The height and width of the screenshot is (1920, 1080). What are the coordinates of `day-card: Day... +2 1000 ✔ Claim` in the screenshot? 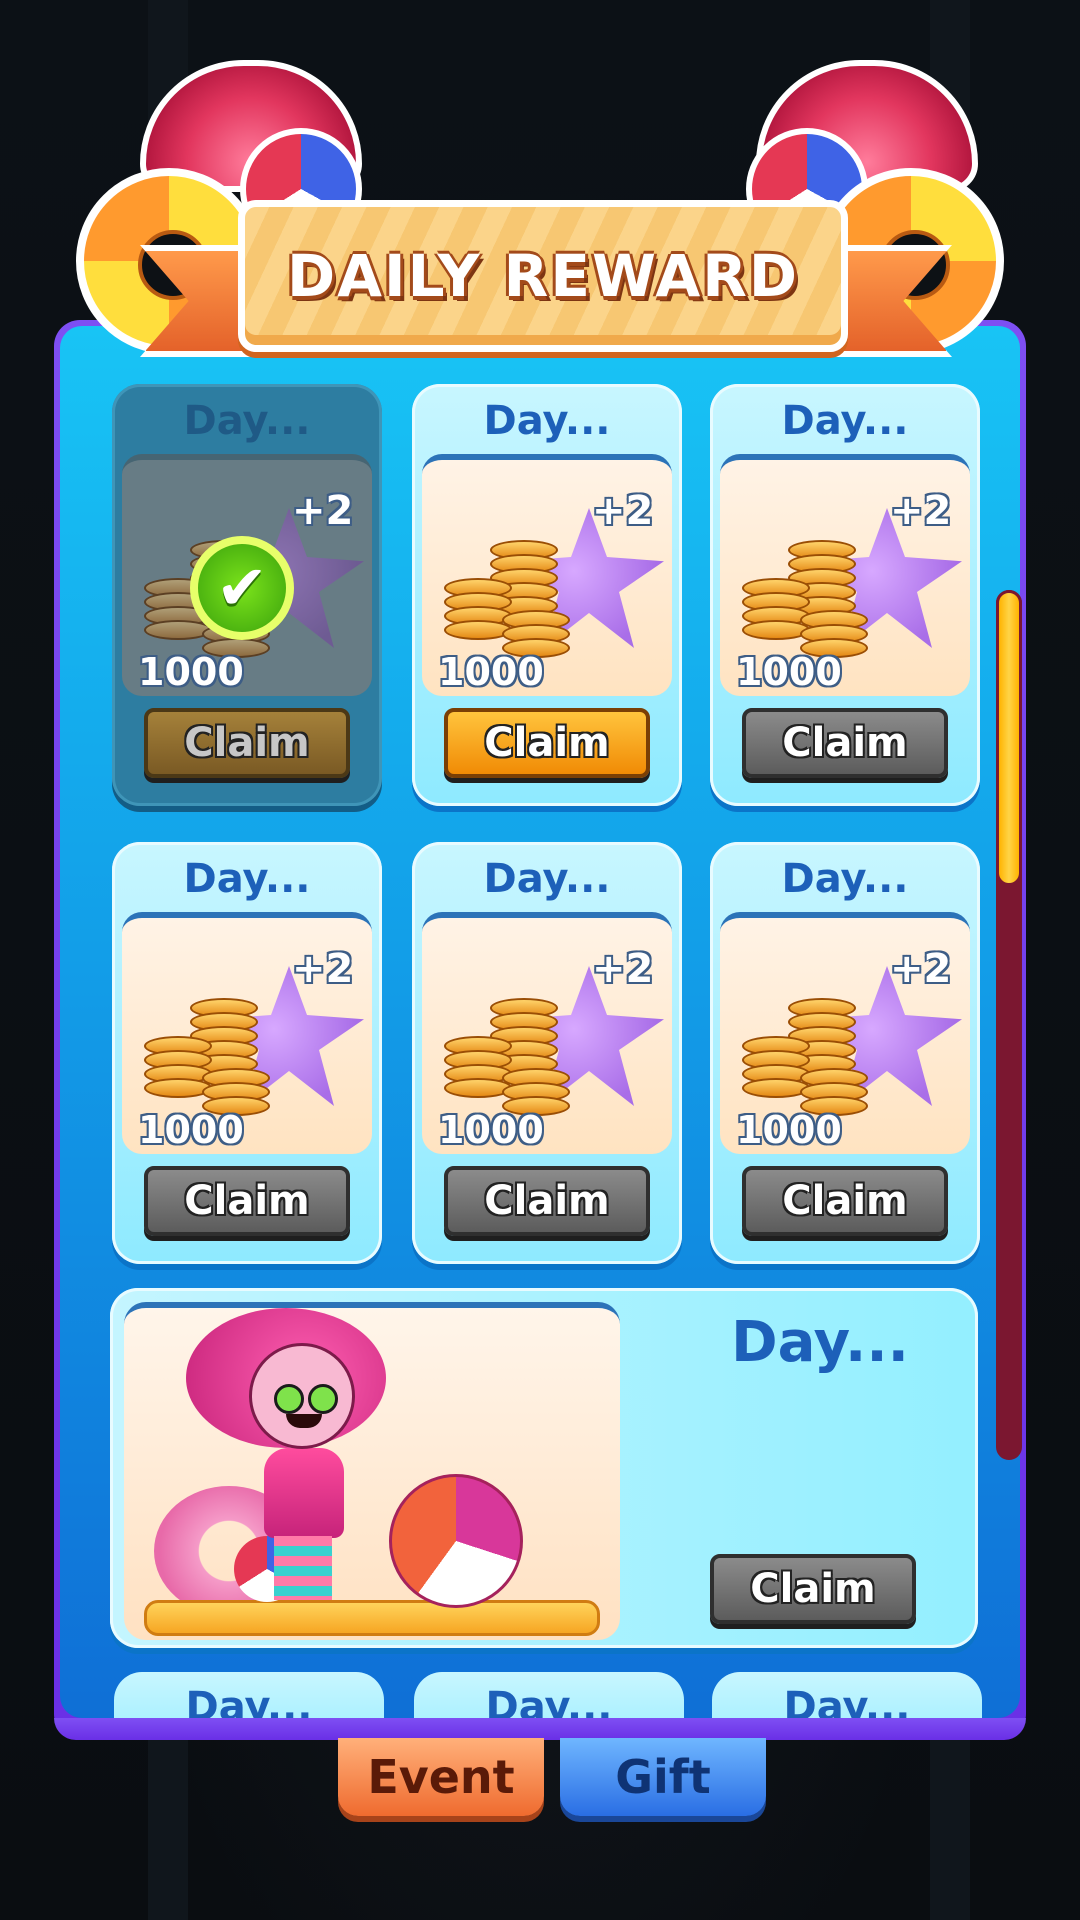 It's located at (247, 595).